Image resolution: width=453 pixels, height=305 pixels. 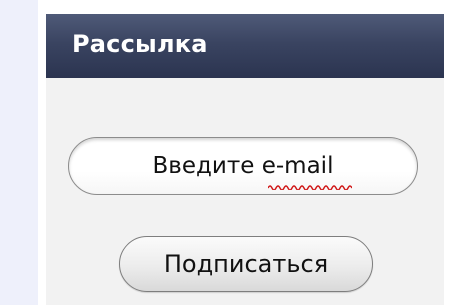 What do you see at coordinates (246, 264) in the screenshot?
I see `subscribe-button: Подписаться` at bounding box center [246, 264].